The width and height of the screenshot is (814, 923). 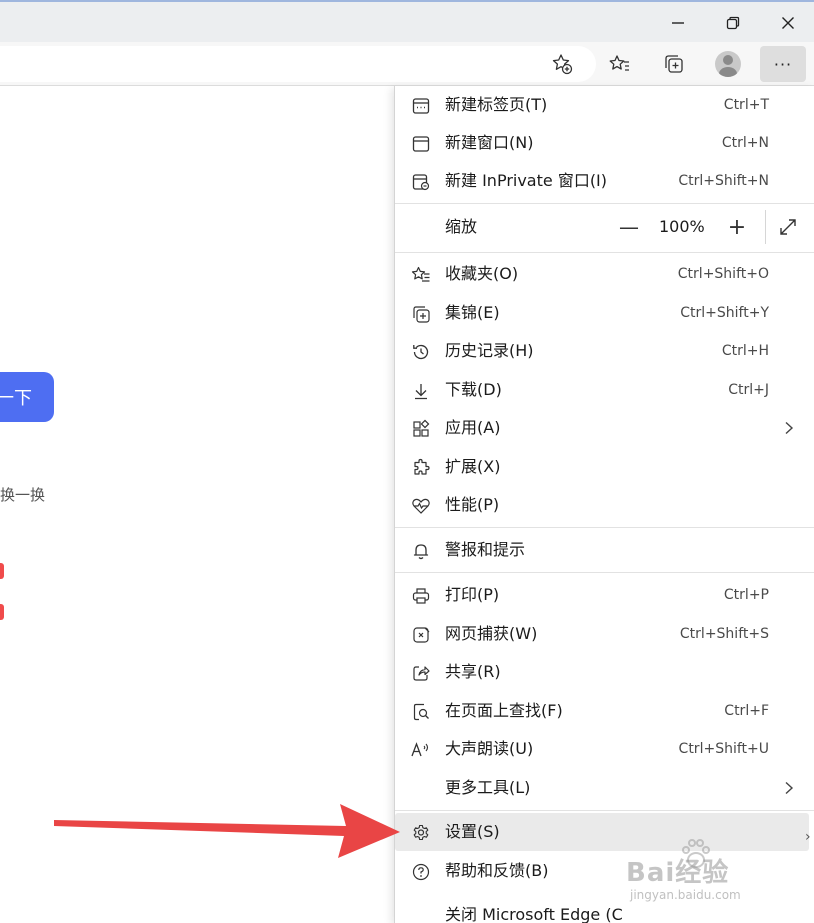 I want to click on annotation-arrow, so click(x=227, y=831).